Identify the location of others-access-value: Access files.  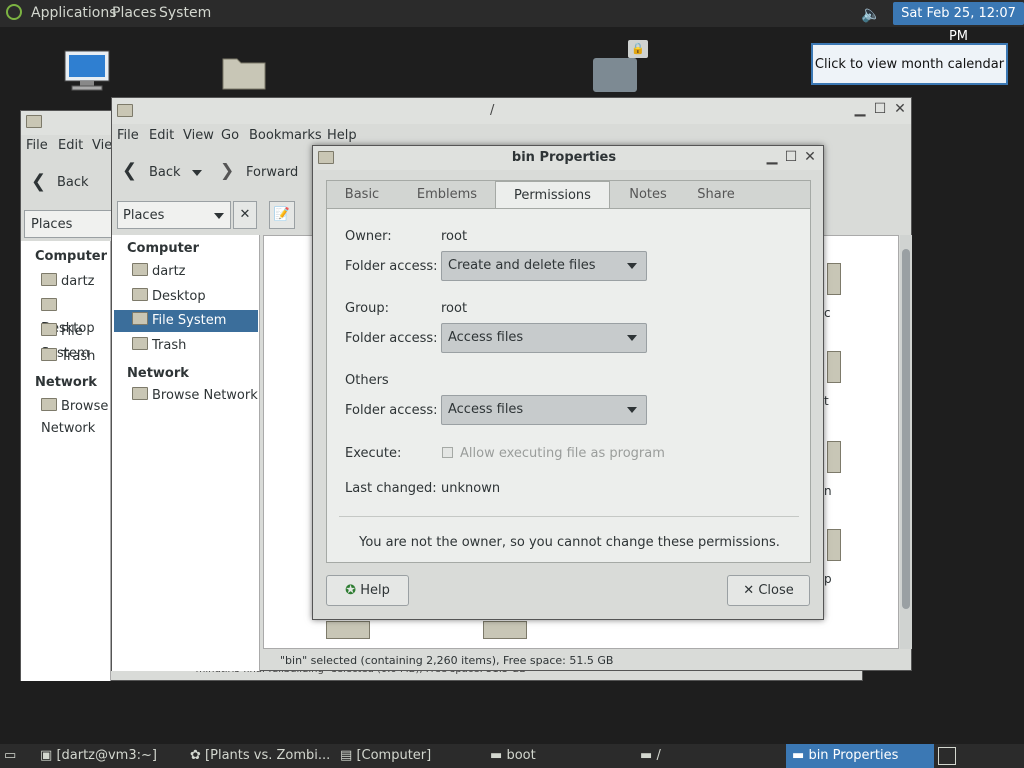
(486, 409).